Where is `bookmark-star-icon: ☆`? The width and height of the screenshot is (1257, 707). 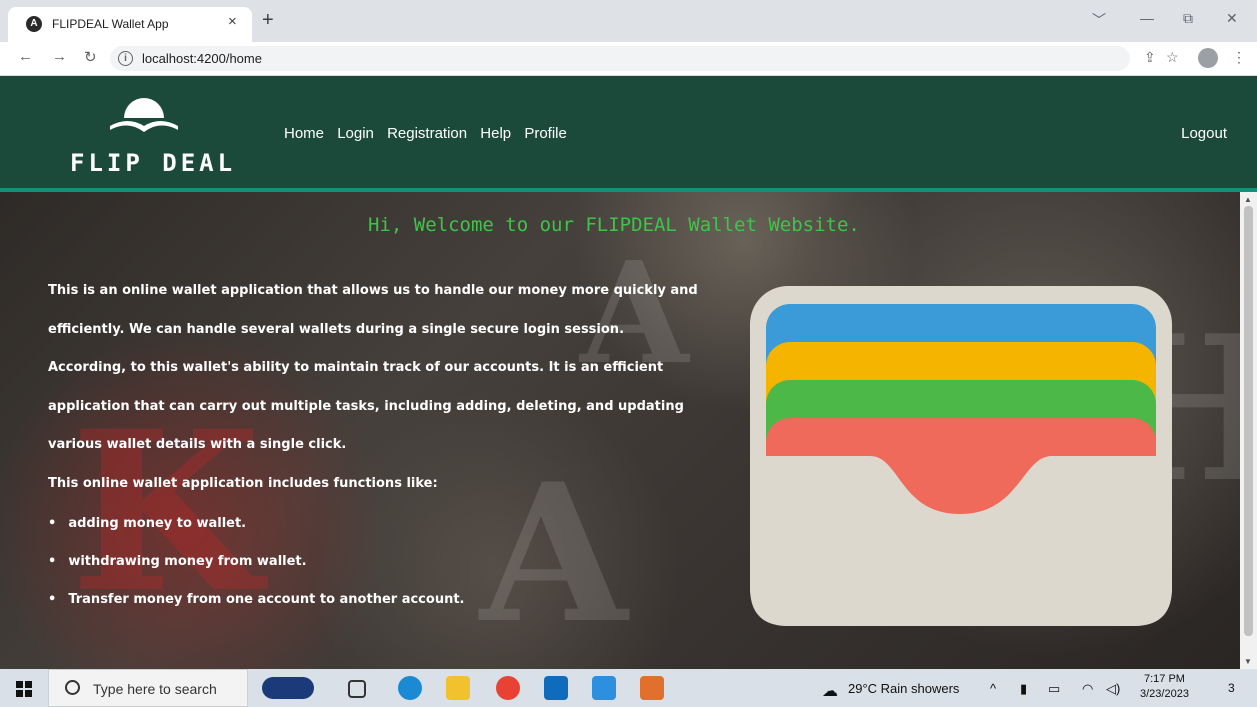
bookmark-star-icon: ☆ is located at coordinates (1172, 57).